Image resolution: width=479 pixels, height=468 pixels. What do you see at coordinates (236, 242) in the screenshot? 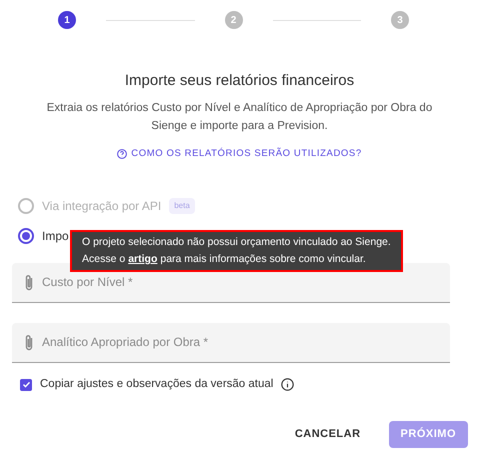
I see `tooltip-text: O projeto selecionado não possui orçamento vinculado ao Sienge.` at bounding box center [236, 242].